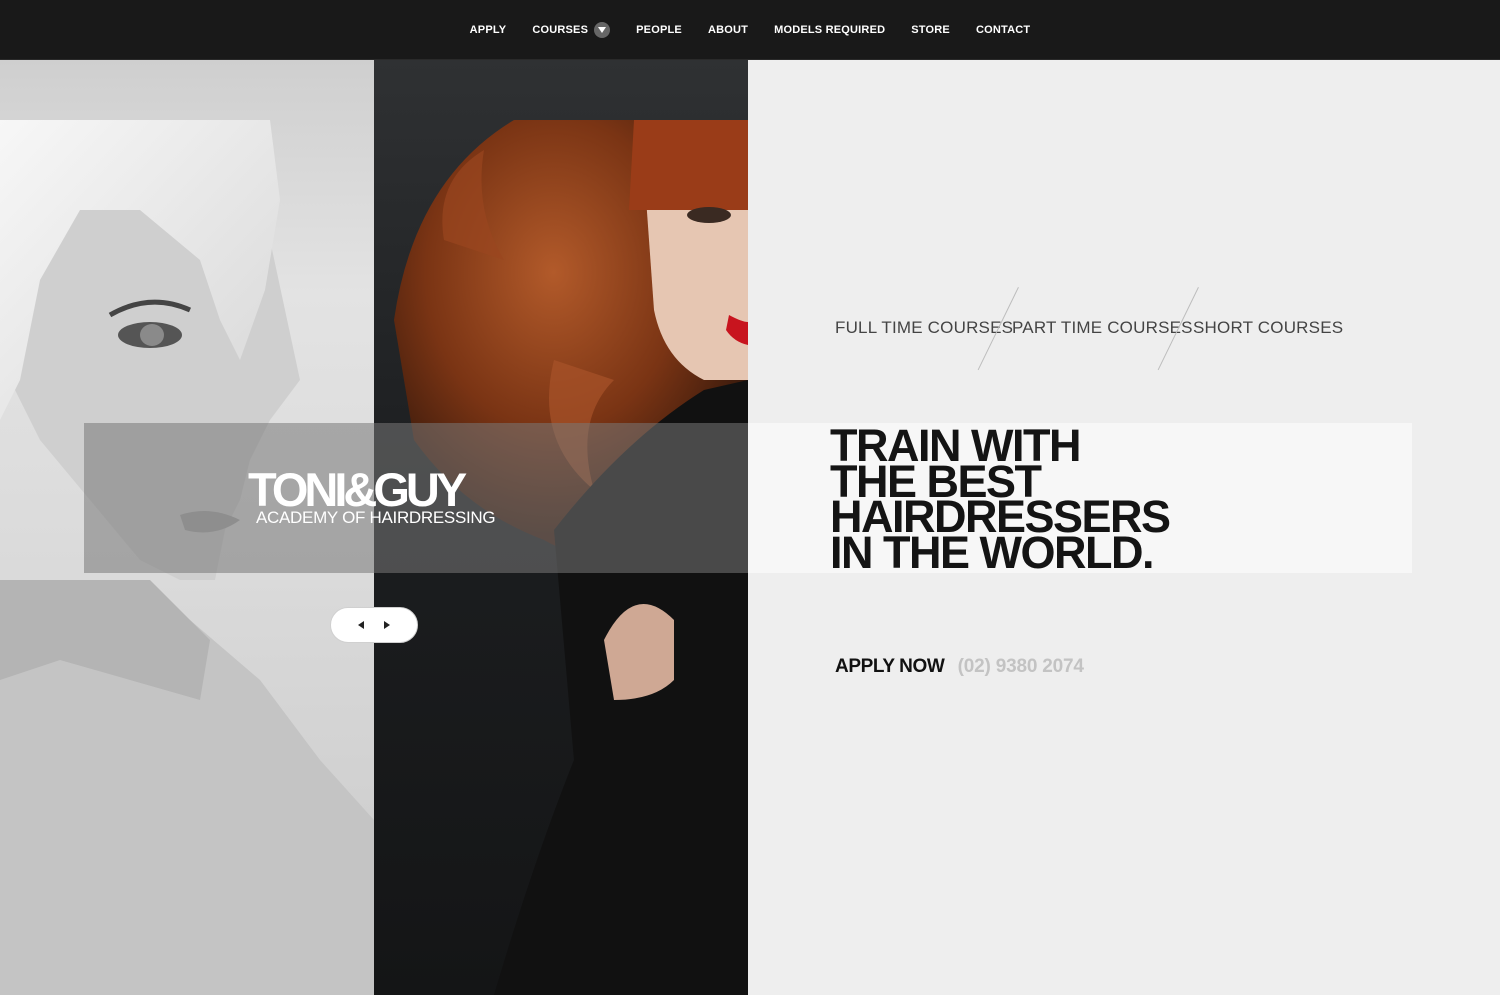 The height and width of the screenshot is (995, 1500). Describe the element at coordinates (1102, 328) in the screenshot. I see `part-time-courses-link: PART TIME COURSES` at that location.